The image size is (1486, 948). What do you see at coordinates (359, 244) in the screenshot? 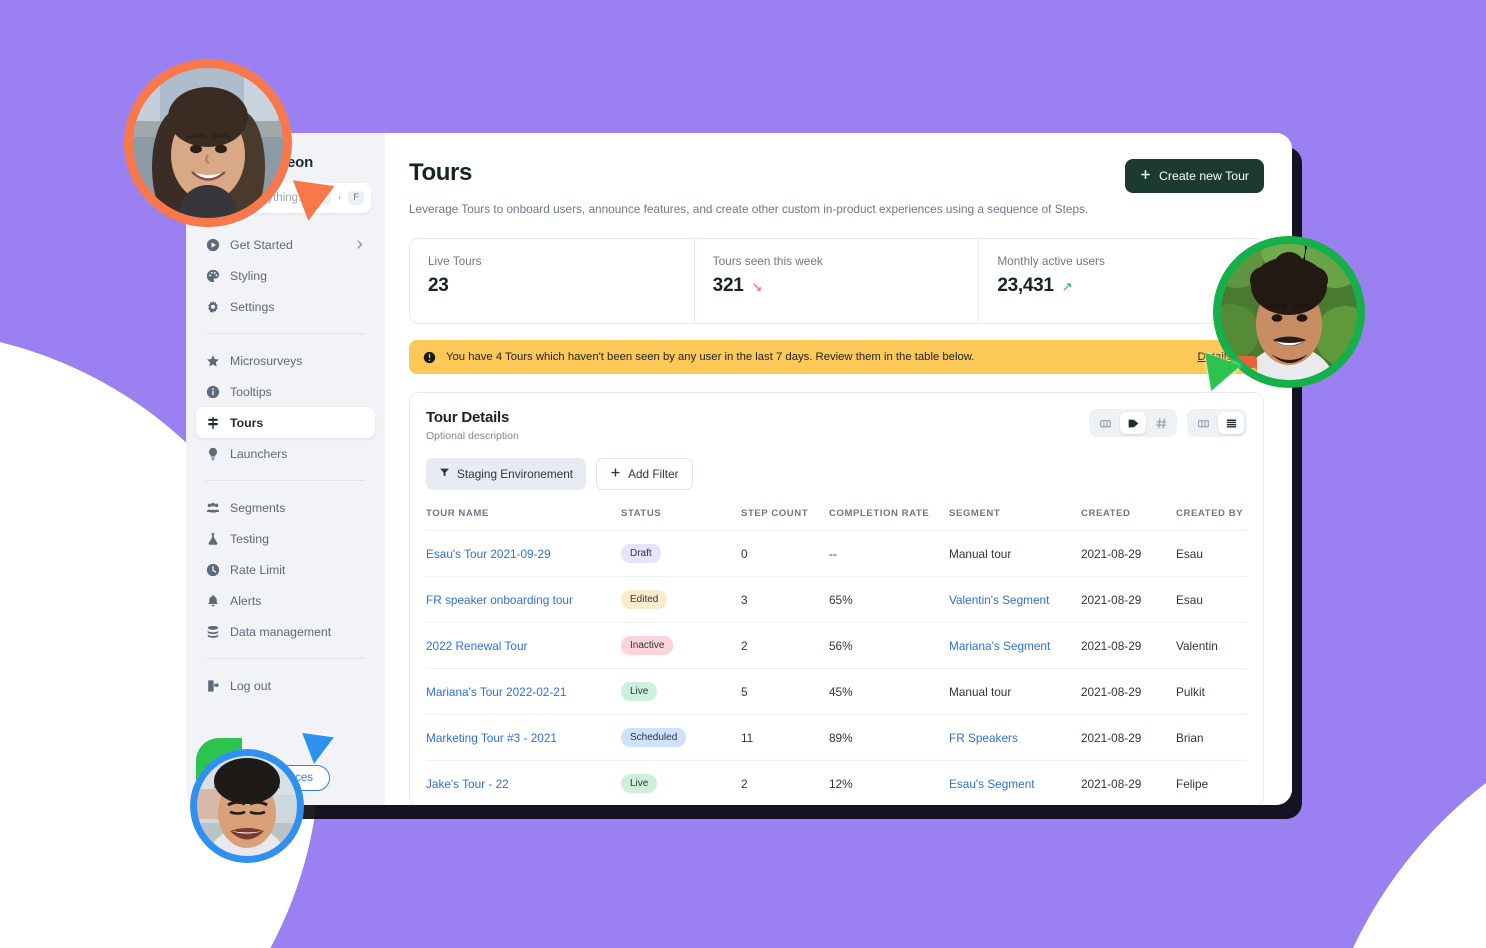
I see `chevron-right-icon` at bounding box center [359, 244].